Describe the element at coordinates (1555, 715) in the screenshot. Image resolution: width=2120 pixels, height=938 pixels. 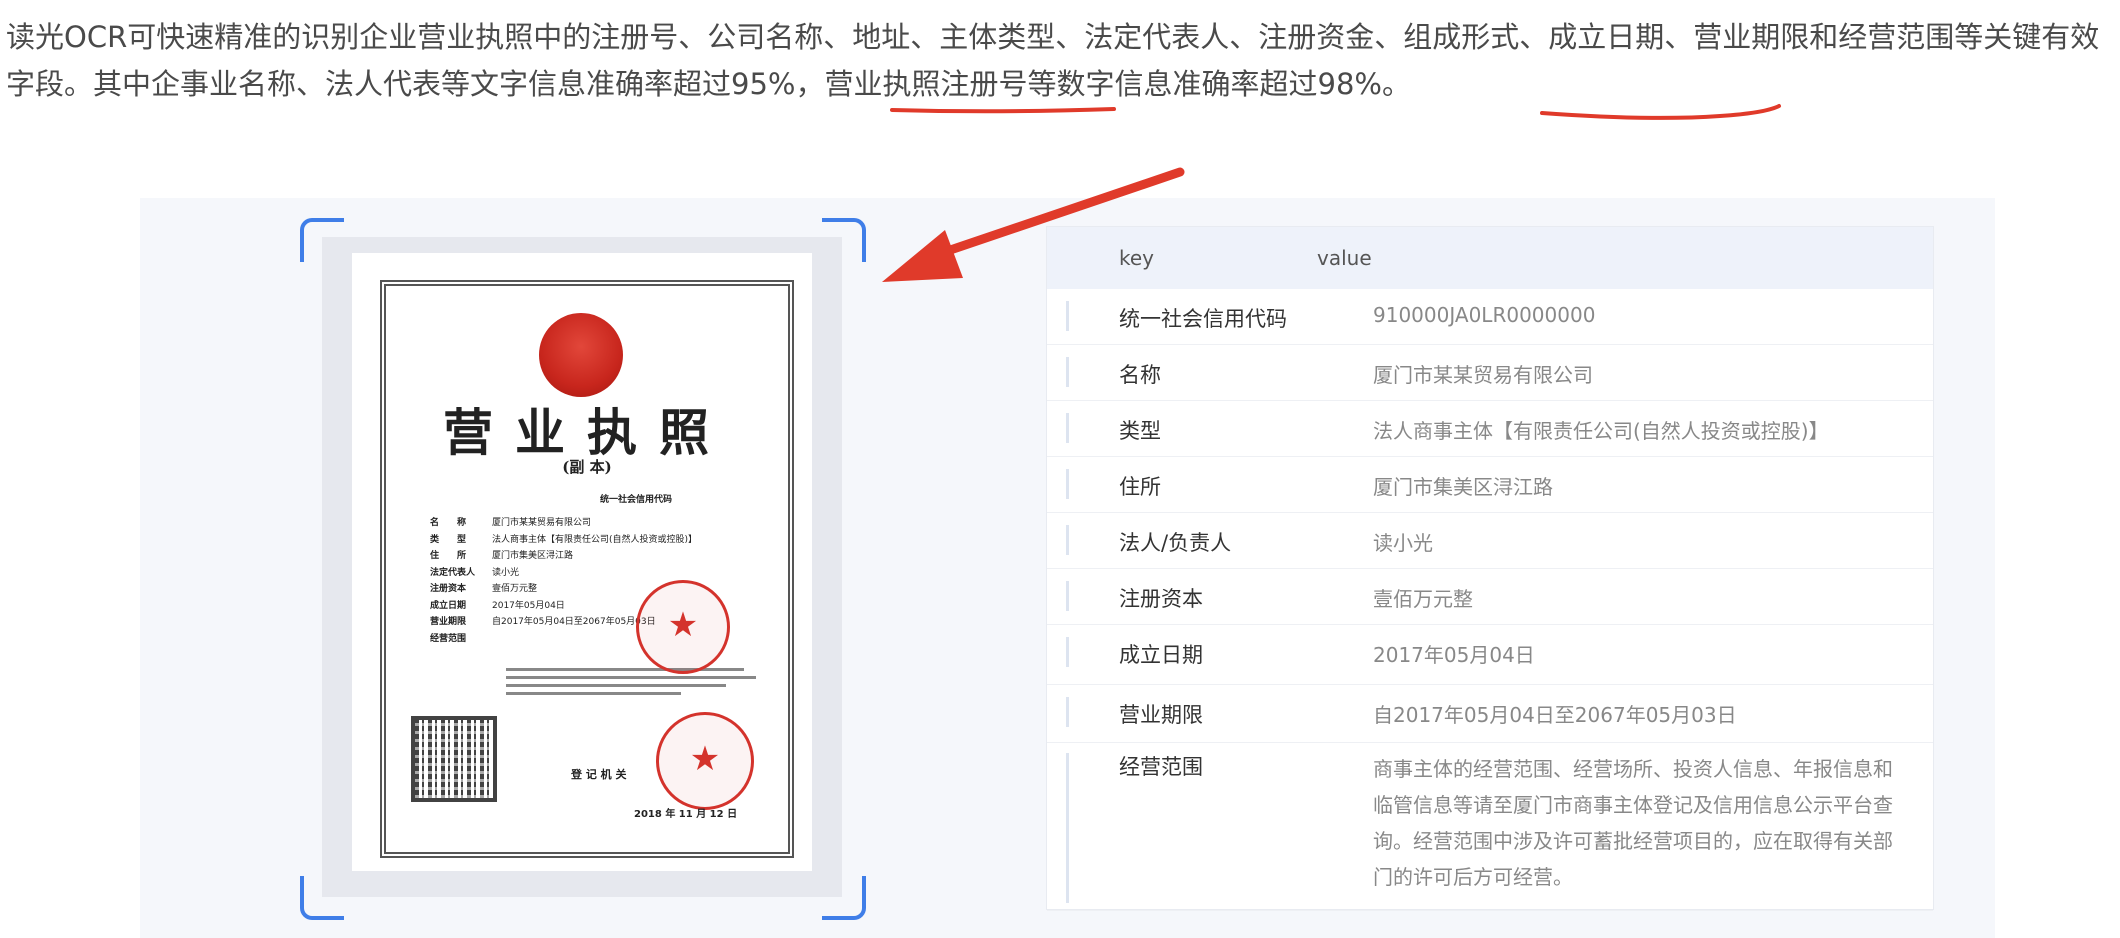
I see `row-value: 自2017年05月04日至2067年05月03日` at that location.